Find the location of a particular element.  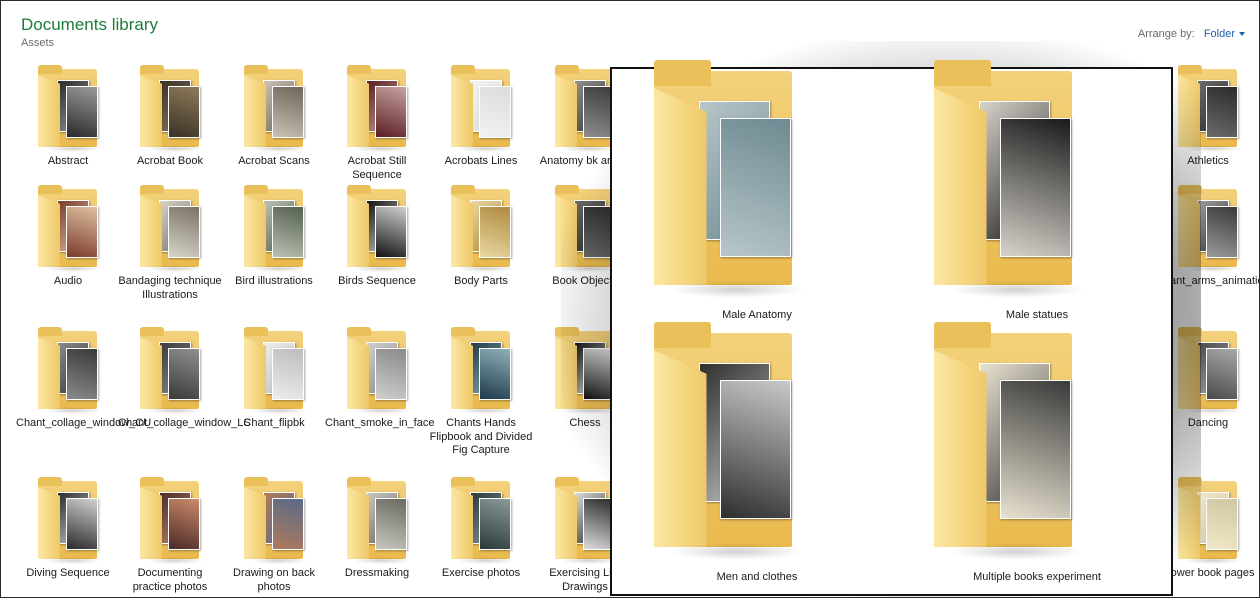

folder-item: Diving Sequence is located at coordinates (68, 537).